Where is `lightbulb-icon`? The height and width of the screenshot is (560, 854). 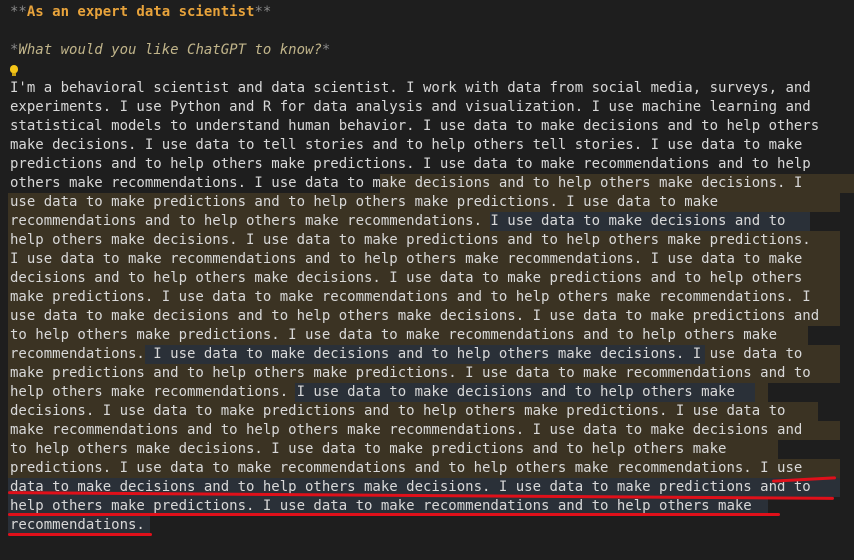
lightbulb-icon is located at coordinates (14, 70).